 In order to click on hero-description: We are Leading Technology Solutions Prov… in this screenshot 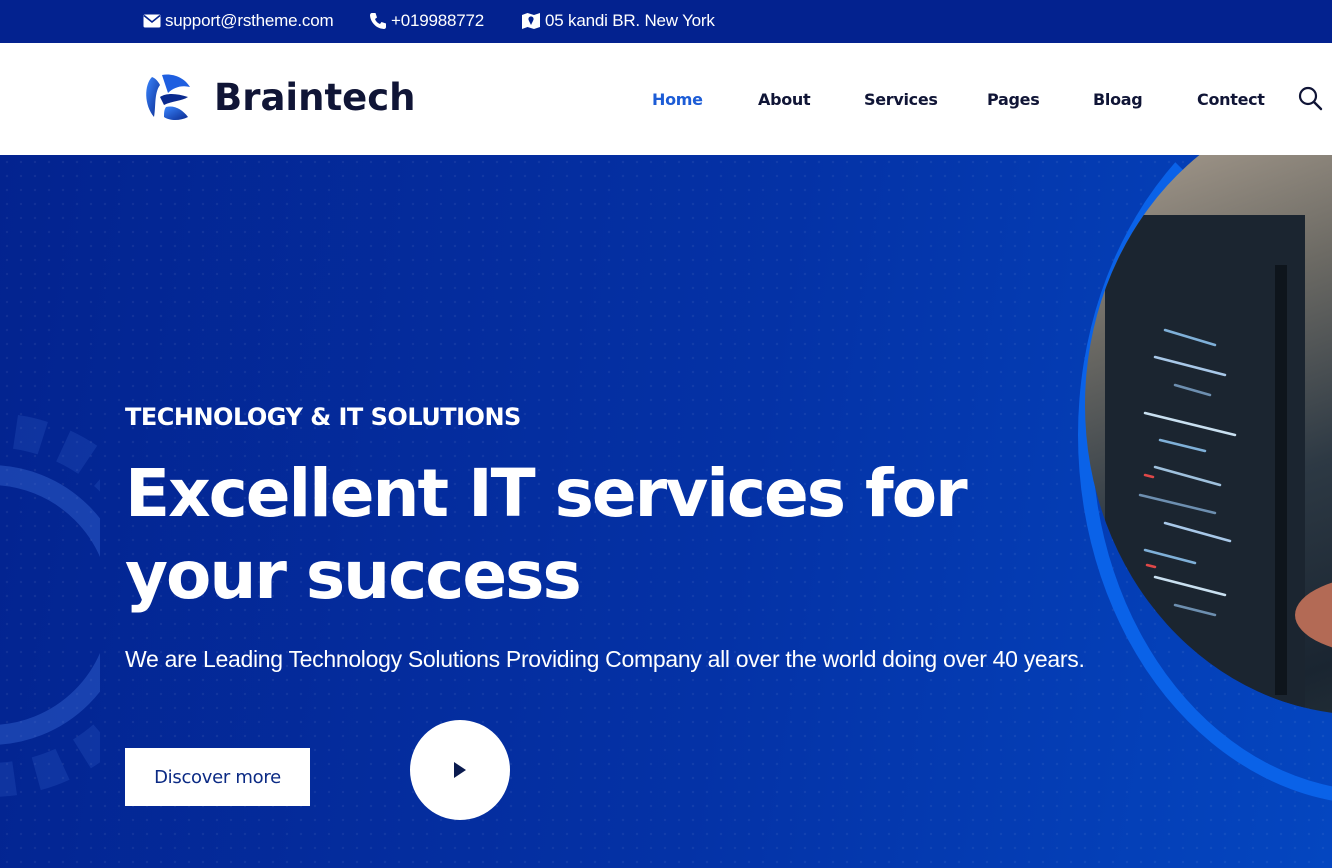, I will do `click(605, 659)`.